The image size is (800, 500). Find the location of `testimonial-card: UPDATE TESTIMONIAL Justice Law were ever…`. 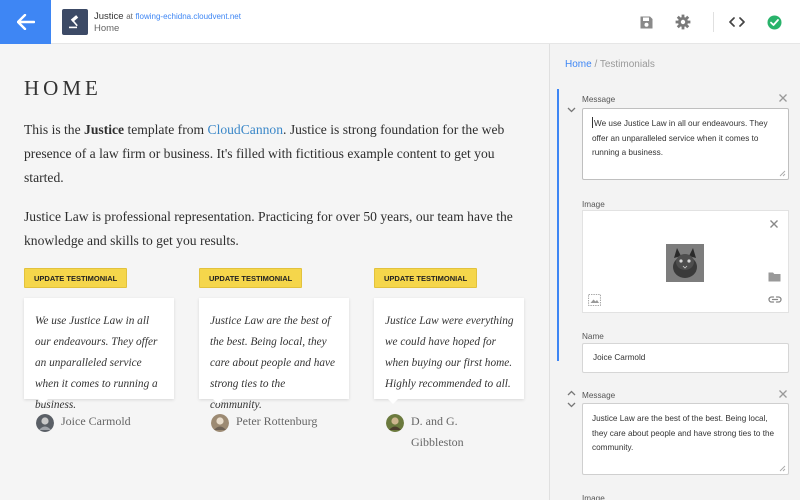

testimonial-card: UPDATE TESTIMONIAL Justice Law were ever… is located at coordinates (449, 357).